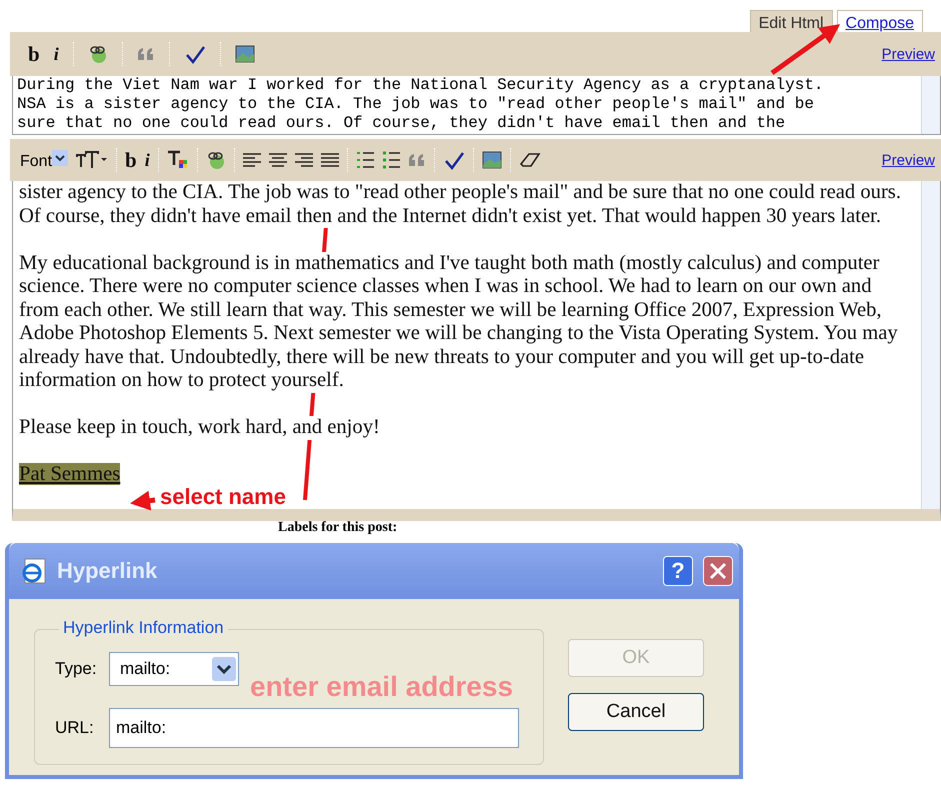 The image size is (941, 789). I want to click on selected-name-text: Pat Semmes, so click(69, 474).